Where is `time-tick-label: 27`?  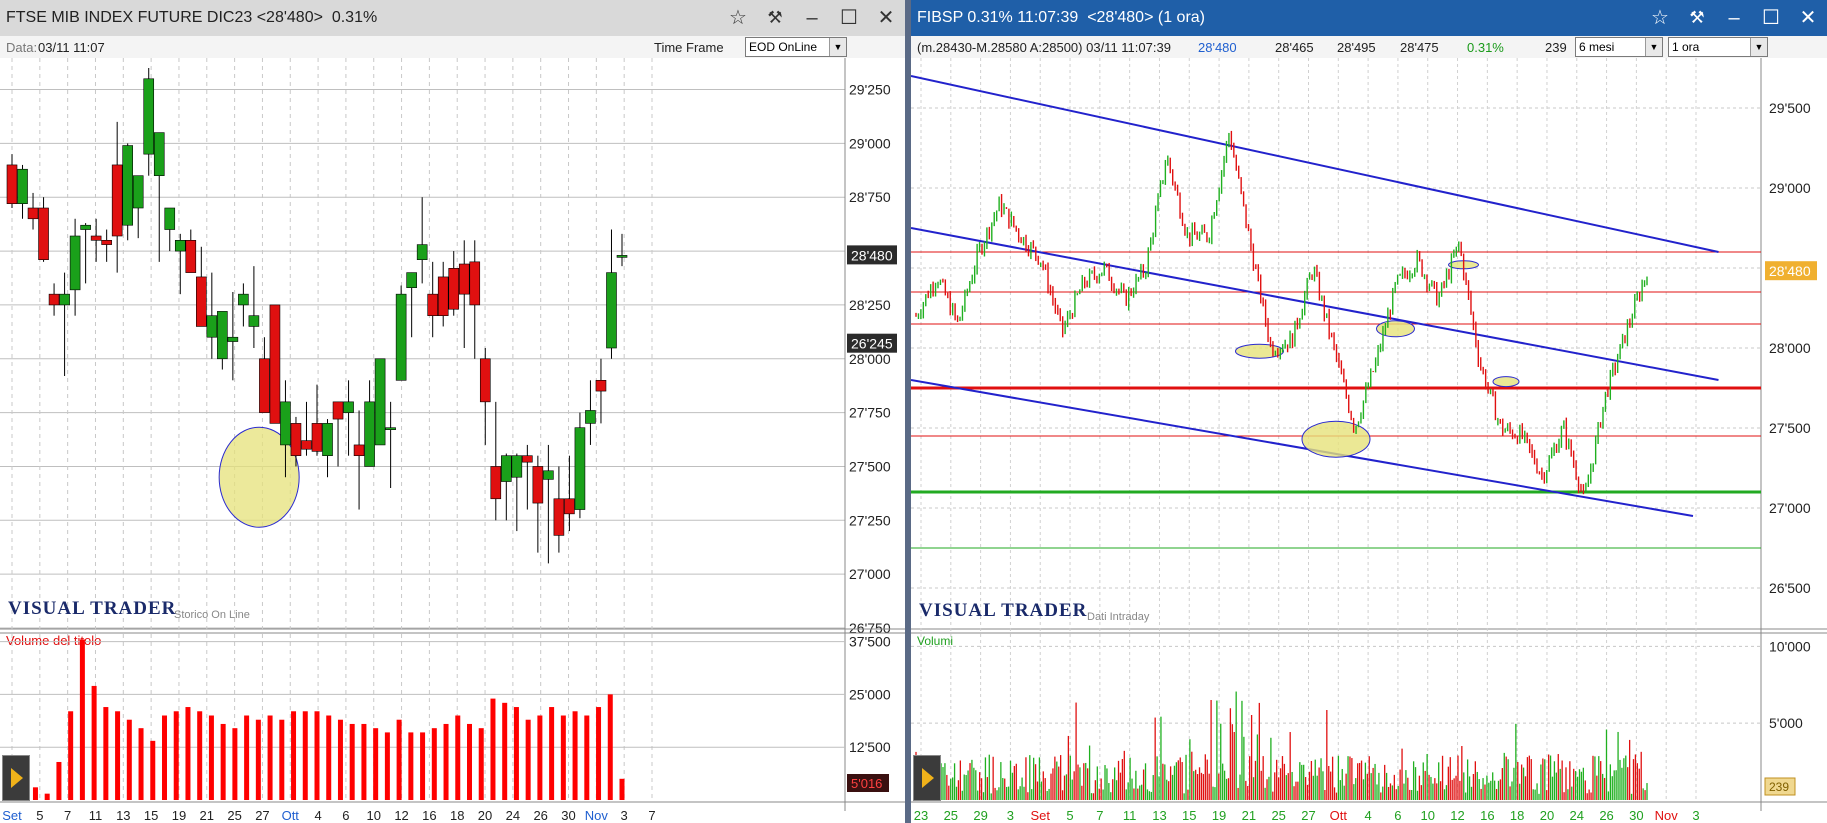
time-tick-label: 27 is located at coordinates (1308, 815).